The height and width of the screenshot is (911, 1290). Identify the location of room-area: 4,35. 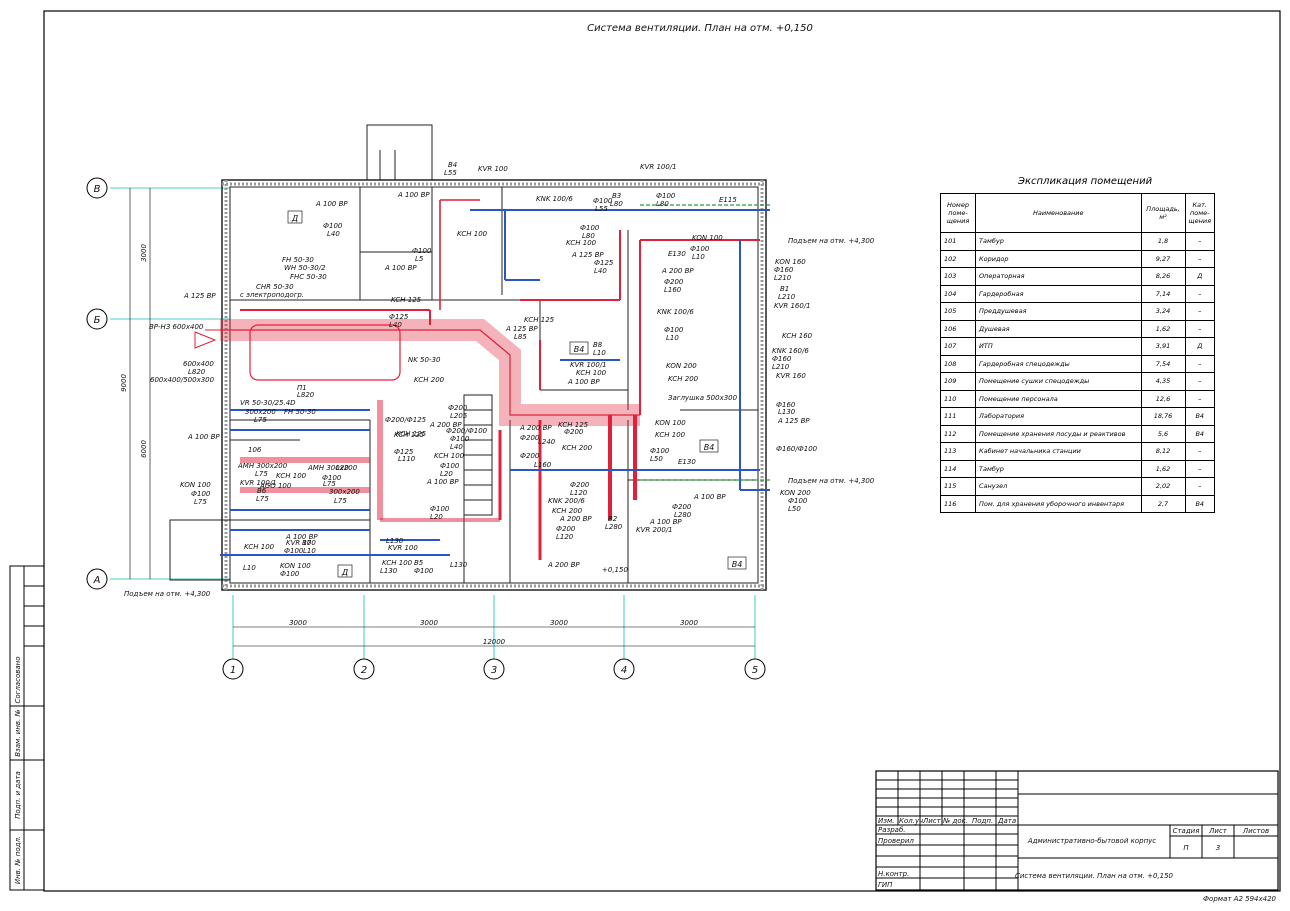
(1163, 381).